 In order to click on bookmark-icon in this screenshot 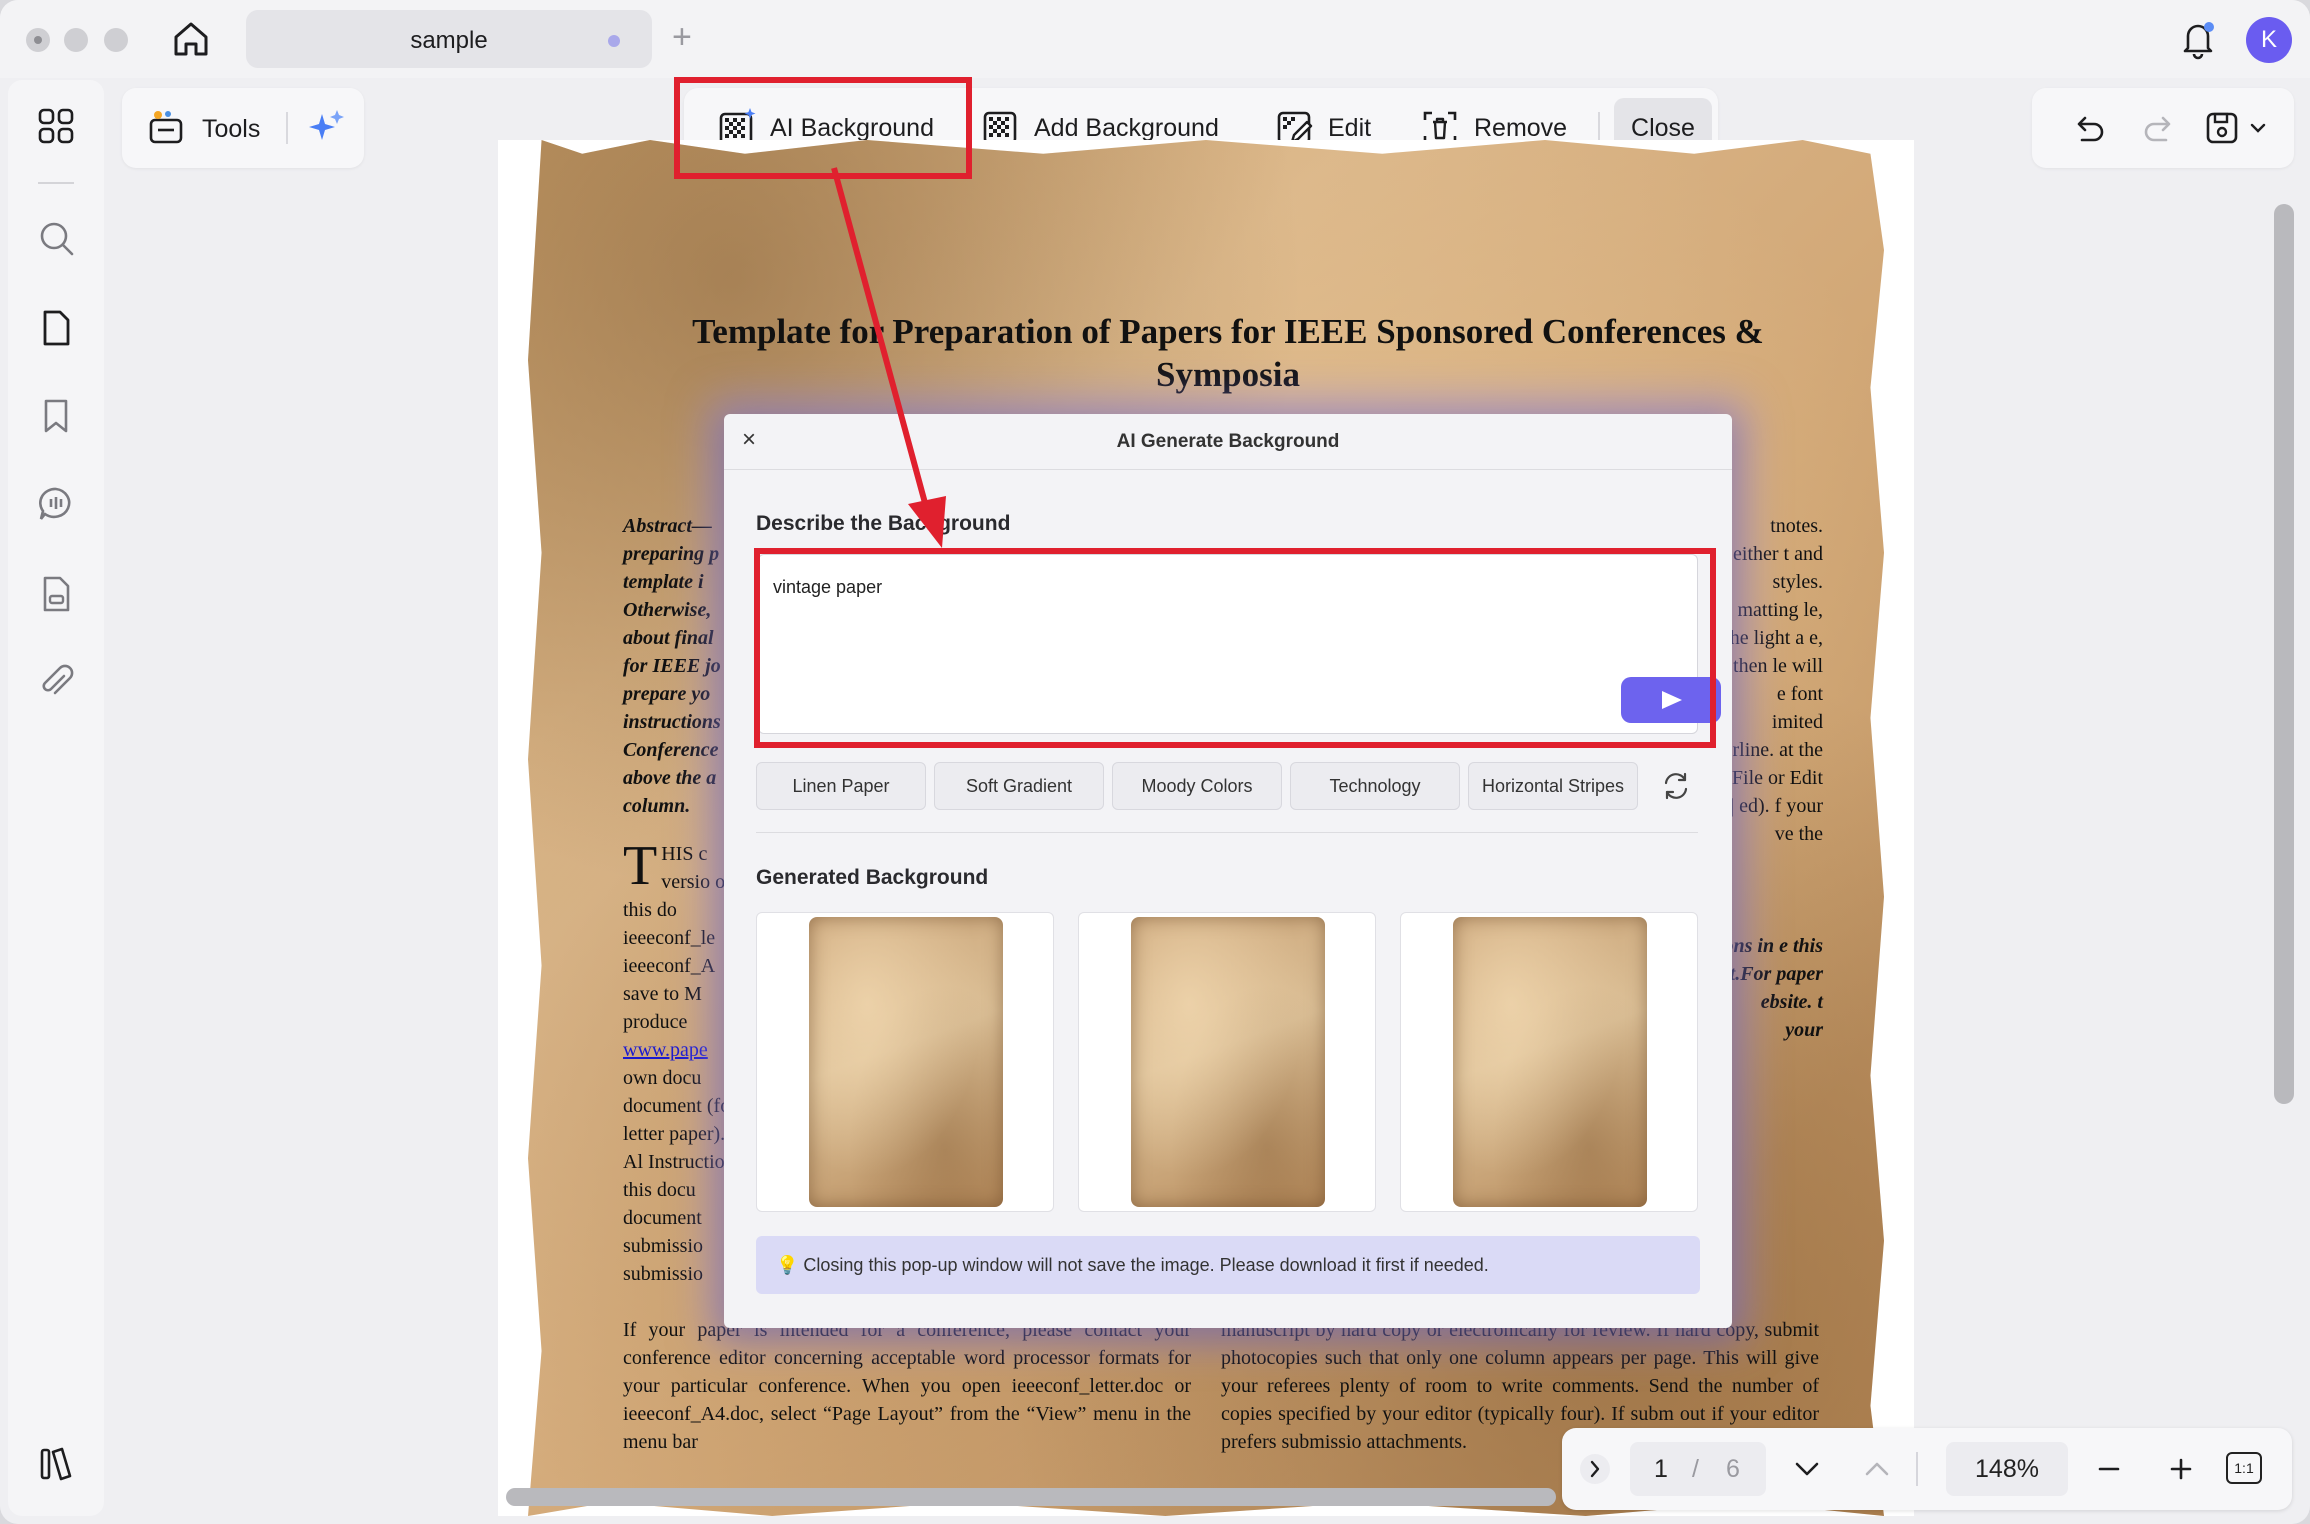, I will do `click(56, 416)`.